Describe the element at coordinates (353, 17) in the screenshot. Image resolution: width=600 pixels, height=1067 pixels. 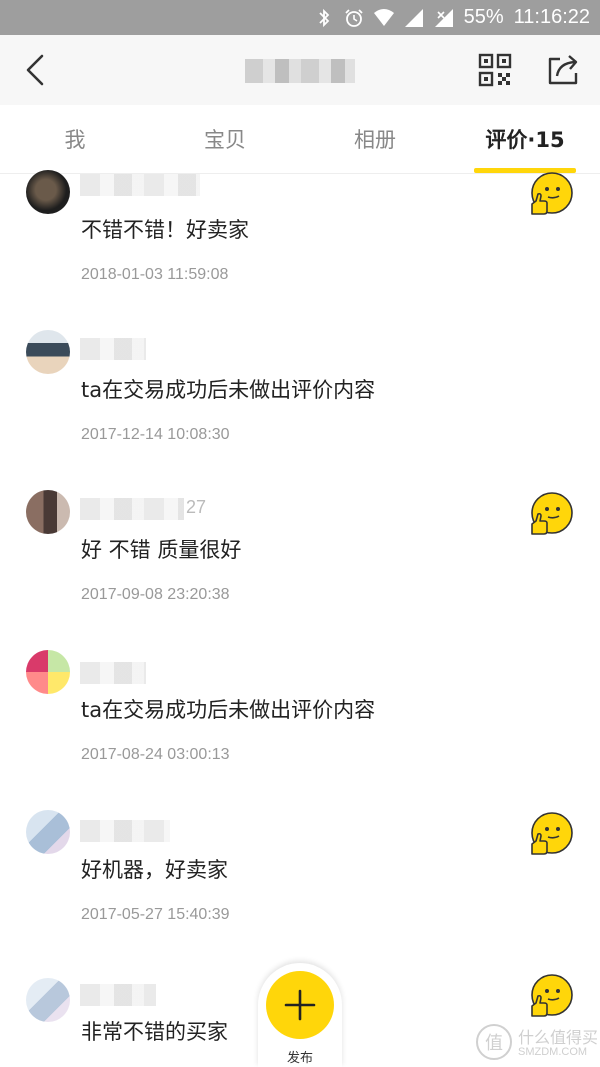
I see `alarm-icon` at that location.